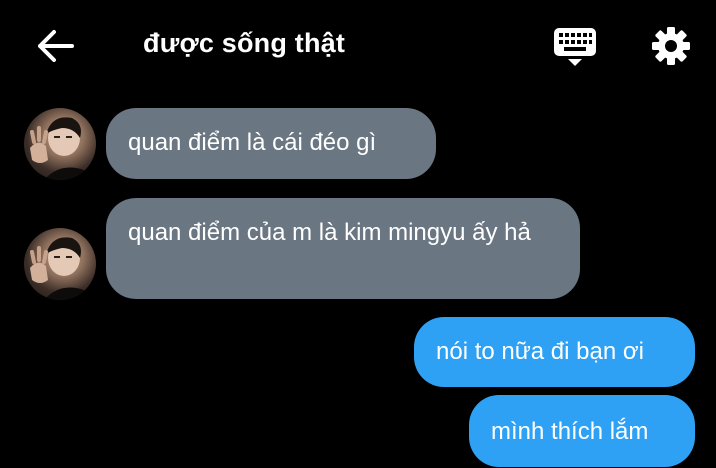 This screenshot has height=468, width=716. What do you see at coordinates (271, 143) in the screenshot?
I see `incoming-message-bubble: quan điểm là cái đéo gì` at bounding box center [271, 143].